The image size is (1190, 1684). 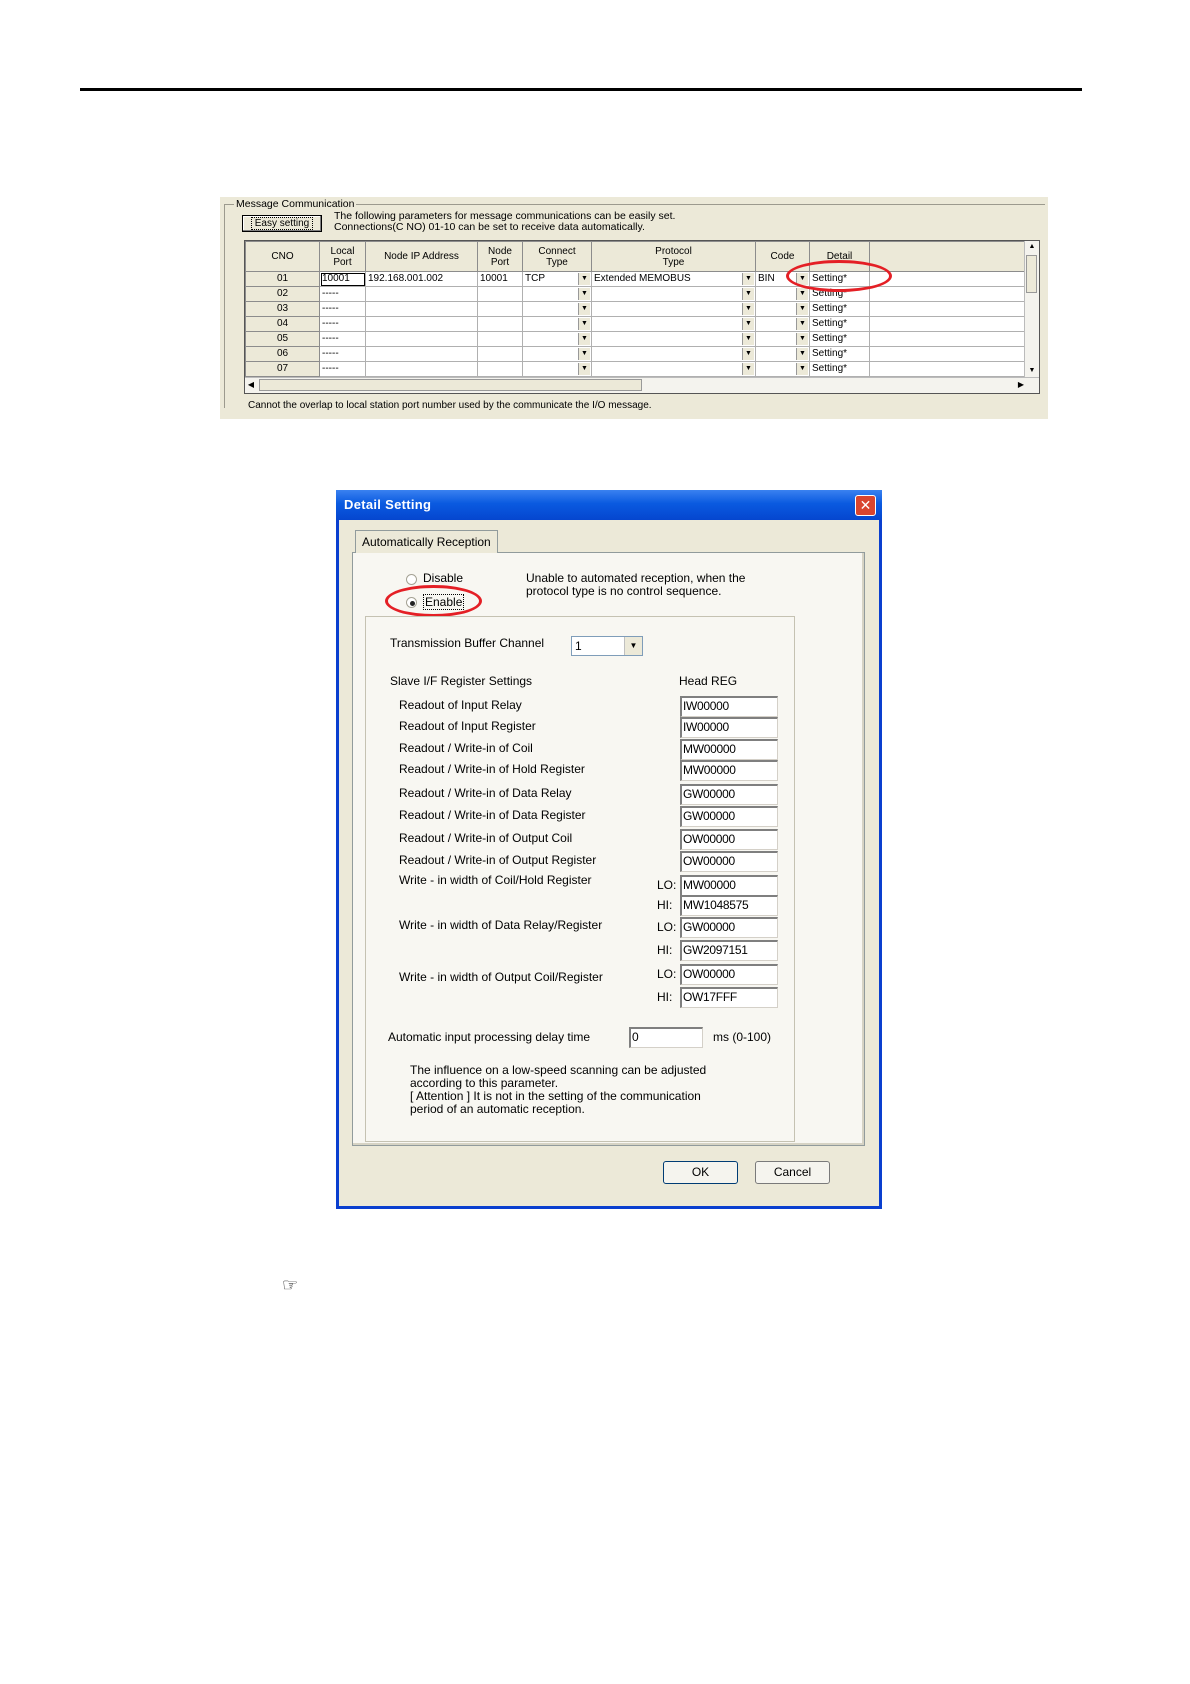 What do you see at coordinates (450, 385) in the screenshot?
I see `scroll-thumb-horizontal` at bounding box center [450, 385].